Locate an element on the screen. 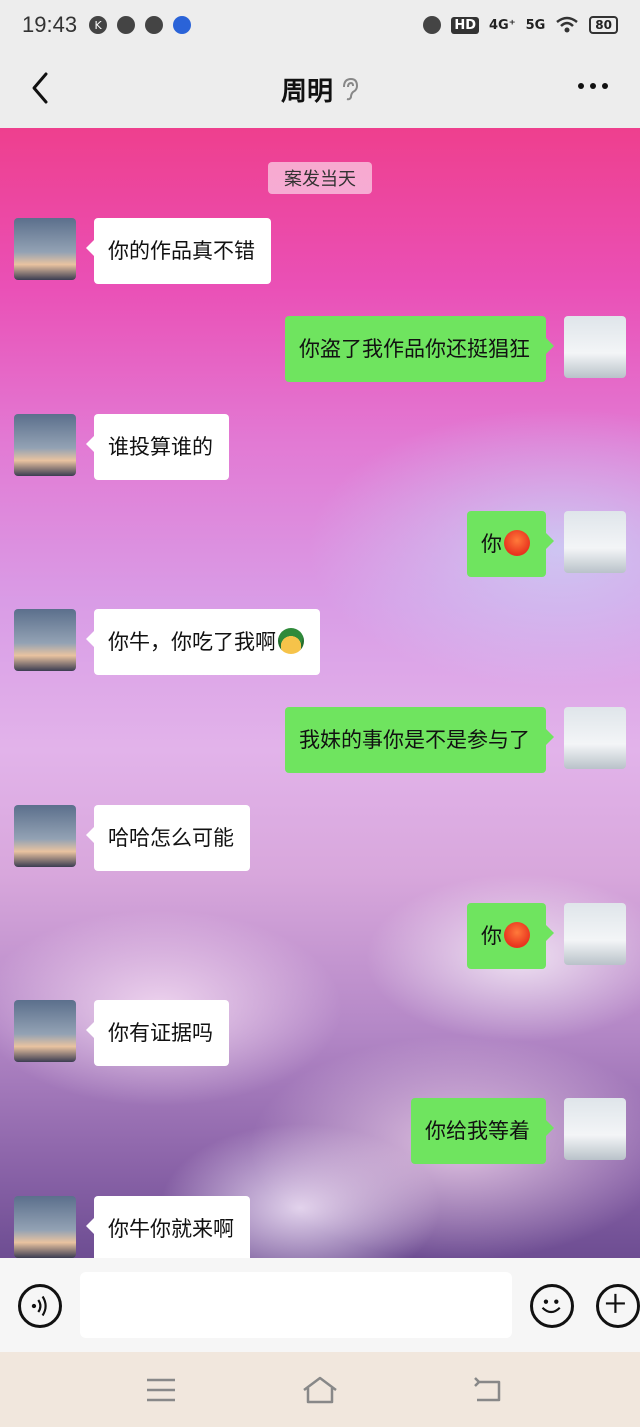 This screenshot has height=1427, width=640. emoji-icon is located at coordinates (552, 1306).